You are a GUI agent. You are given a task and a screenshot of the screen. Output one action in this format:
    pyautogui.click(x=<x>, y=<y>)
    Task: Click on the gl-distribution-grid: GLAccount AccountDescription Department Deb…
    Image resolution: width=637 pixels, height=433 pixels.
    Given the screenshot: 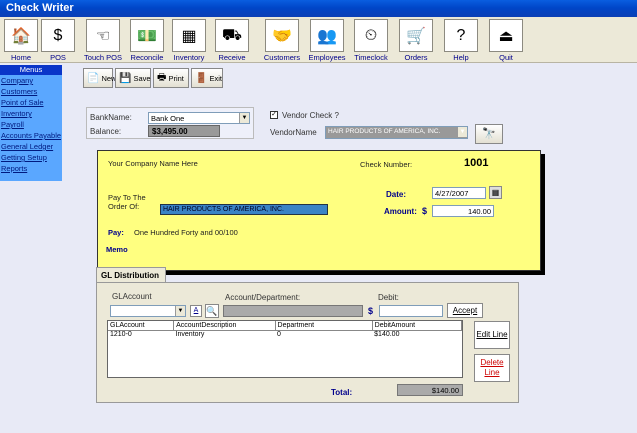 What is the action you would take?
    pyautogui.click(x=285, y=349)
    